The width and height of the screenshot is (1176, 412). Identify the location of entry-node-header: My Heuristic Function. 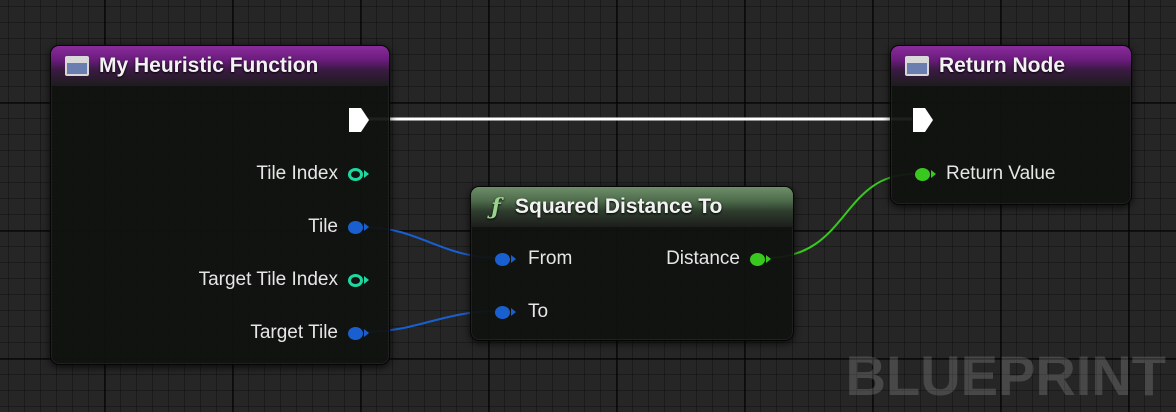
(220, 66).